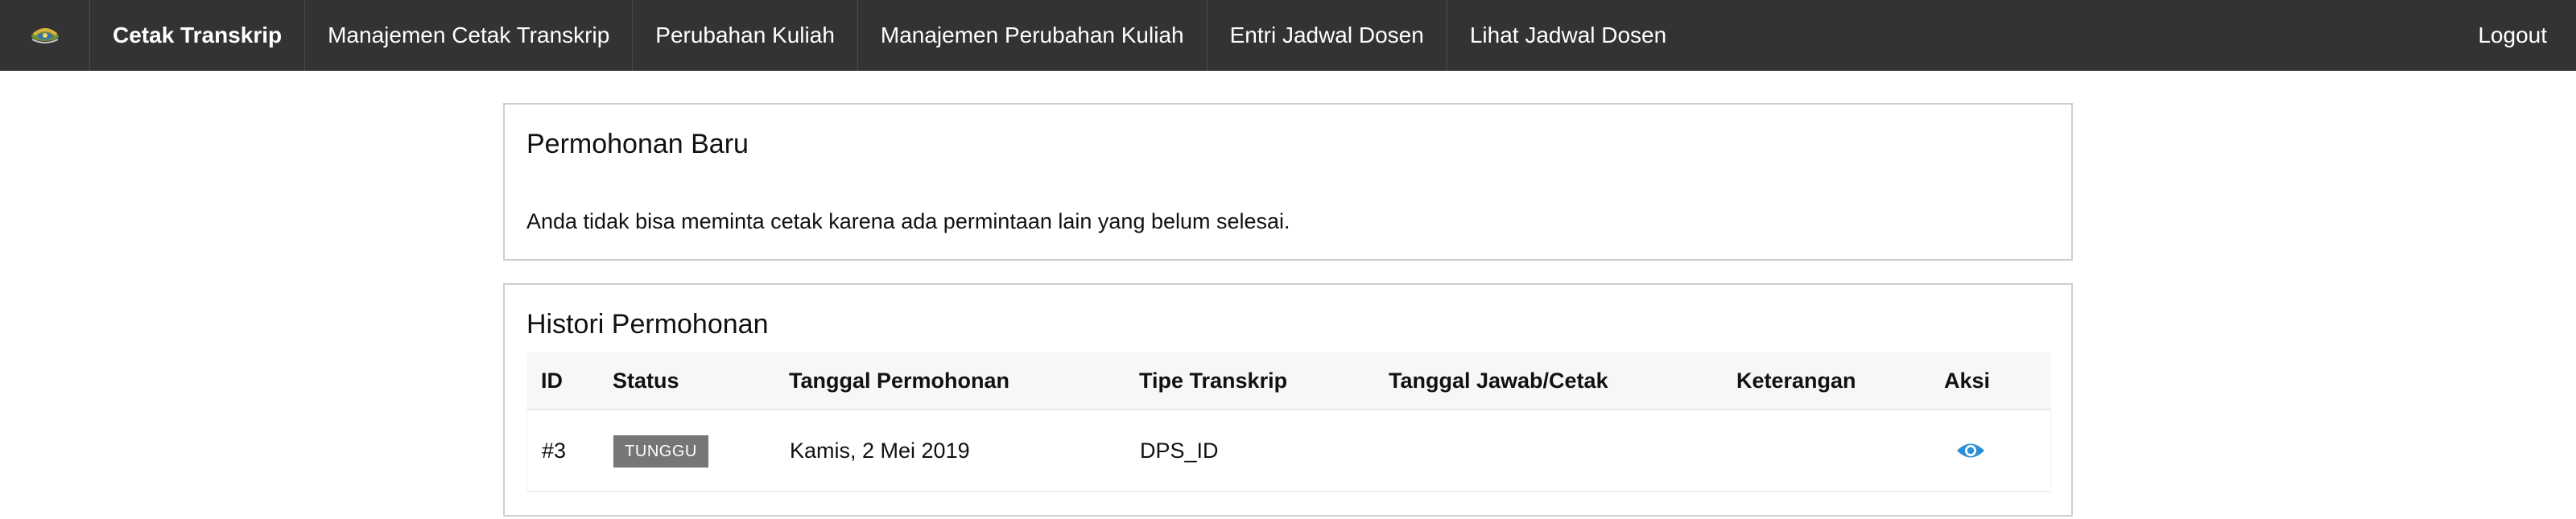 This screenshot has height=519, width=2576. What do you see at coordinates (1796, 381) in the screenshot?
I see `column-header-note: Keterangan` at bounding box center [1796, 381].